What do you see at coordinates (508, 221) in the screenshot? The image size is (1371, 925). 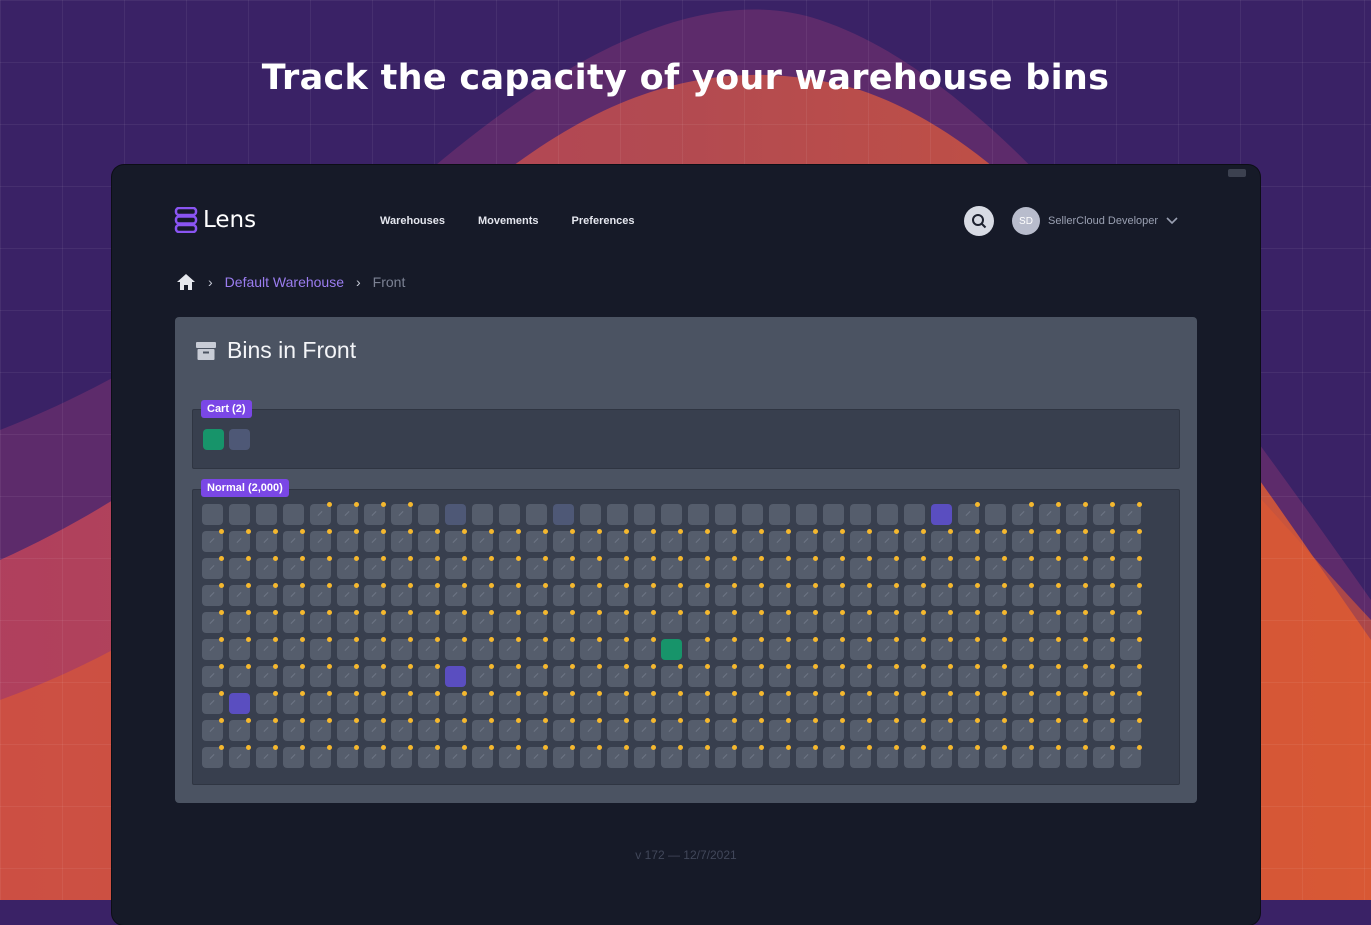 I see `nav-movements: Movements` at bounding box center [508, 221].